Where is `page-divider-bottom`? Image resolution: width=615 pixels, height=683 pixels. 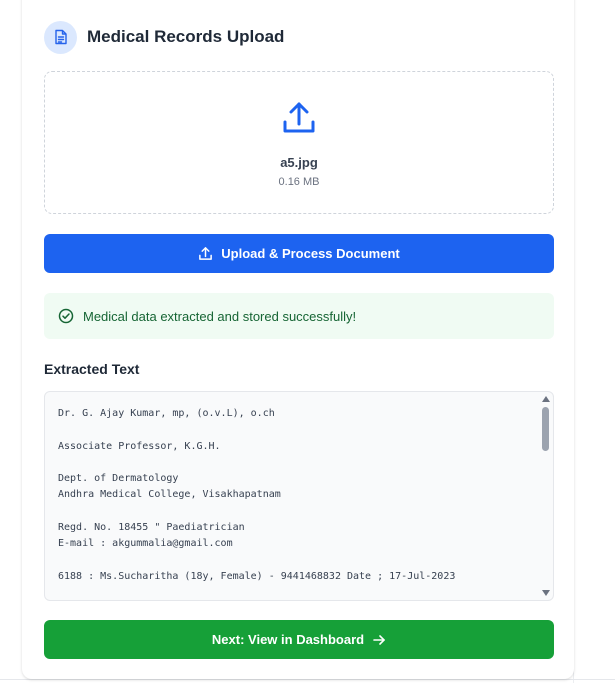
page-divider-bottom is located at coordinates (307, 679).